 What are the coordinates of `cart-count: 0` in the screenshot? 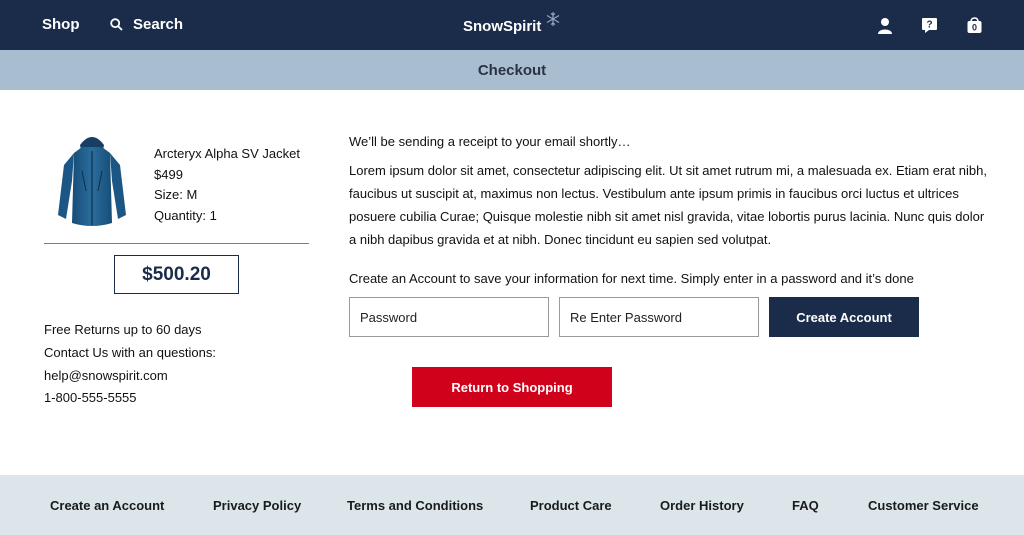 It's located at (974, 27).